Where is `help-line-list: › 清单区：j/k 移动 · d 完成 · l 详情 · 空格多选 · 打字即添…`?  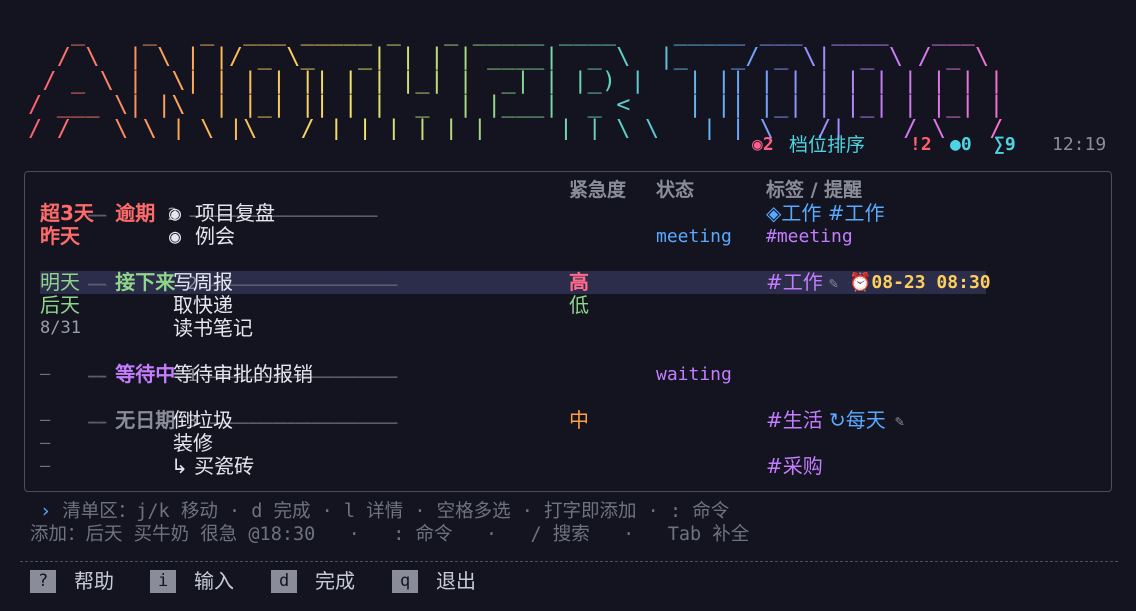
help-line-list: › 清单区：j/k 移动 · d 完成 · l 详情 · 空格多选 · 打字即添… is located at coordinates (385, 511).